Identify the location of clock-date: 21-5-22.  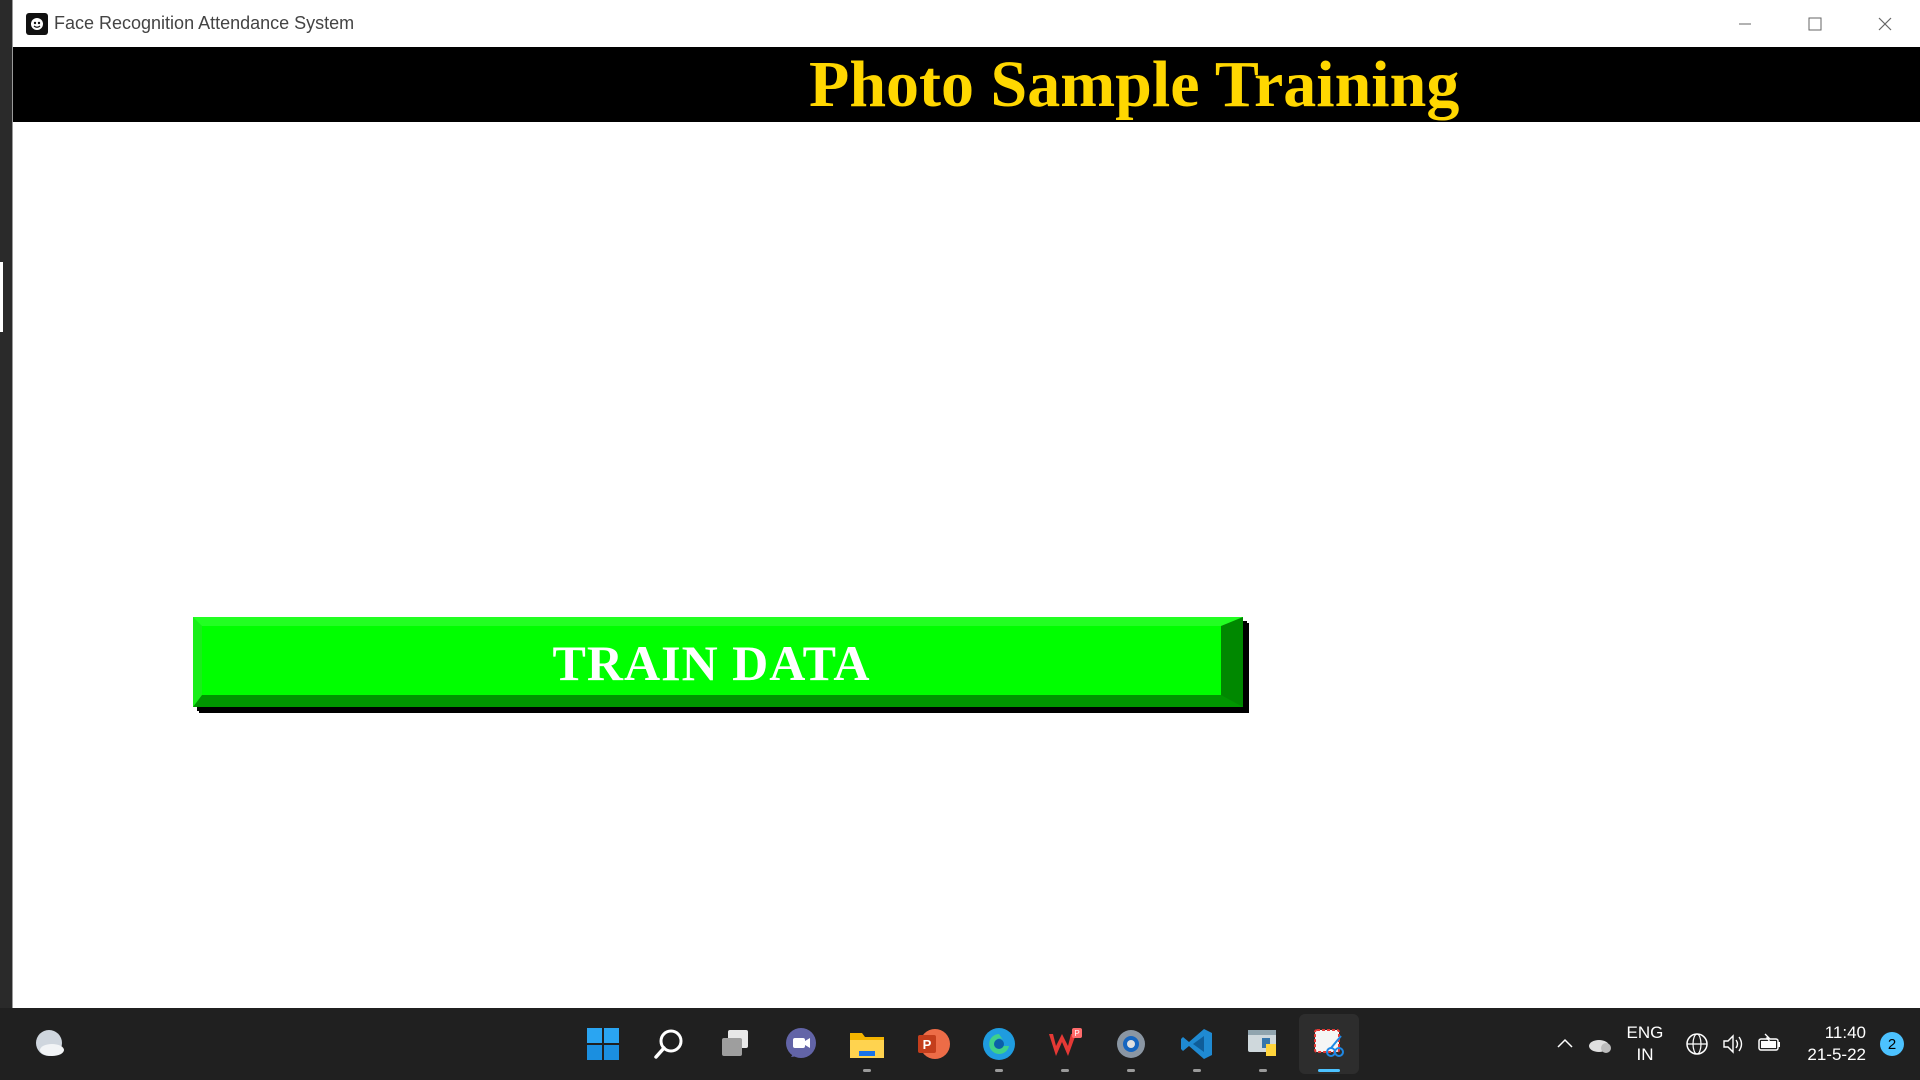
(1836, 1054).